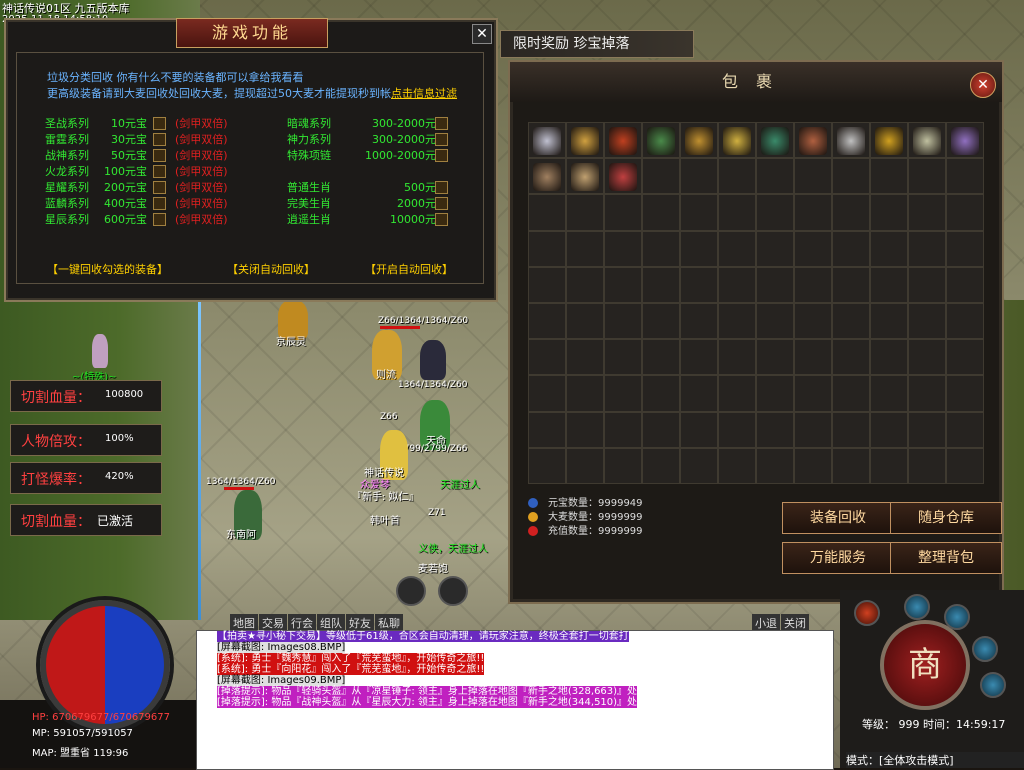  I want to click on ring-icon, so click(889, 141).